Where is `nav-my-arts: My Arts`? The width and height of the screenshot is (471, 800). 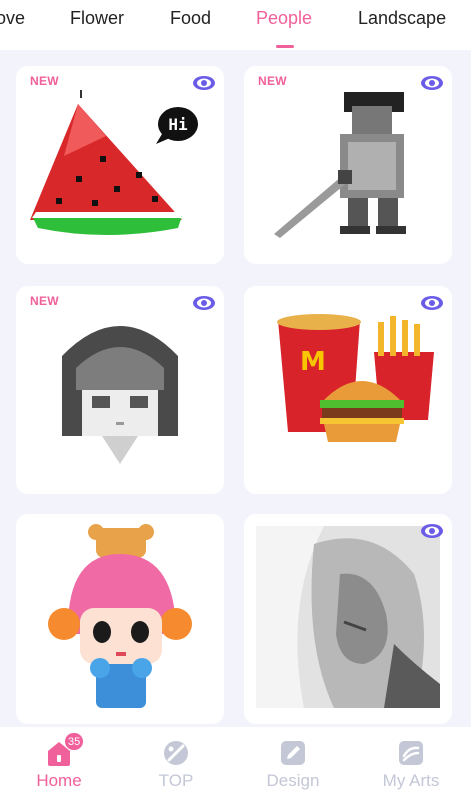
nav-my-arts: My Arts is located at coordinates (411, 763).